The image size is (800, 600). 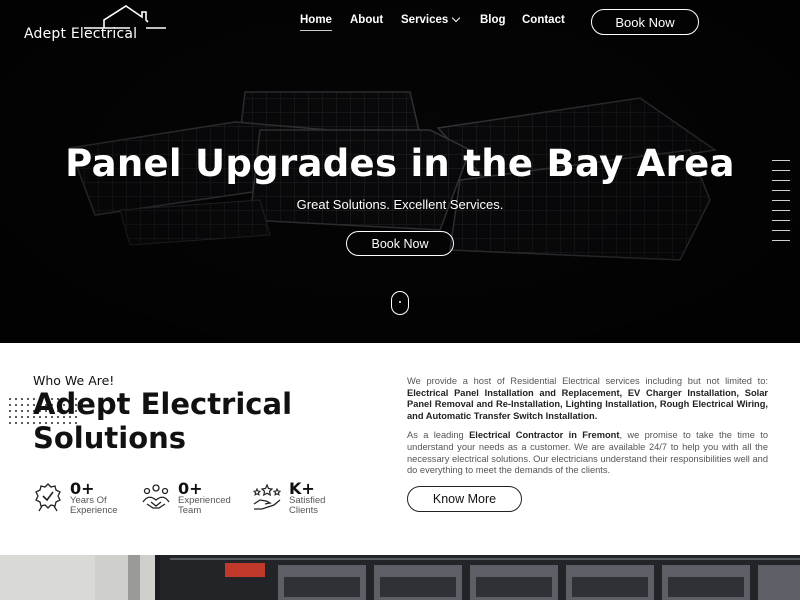 What do you see at coordinates (456, 18) in the screenshot?
I see `chevron-down-icon` at bounding box center [456, 18].